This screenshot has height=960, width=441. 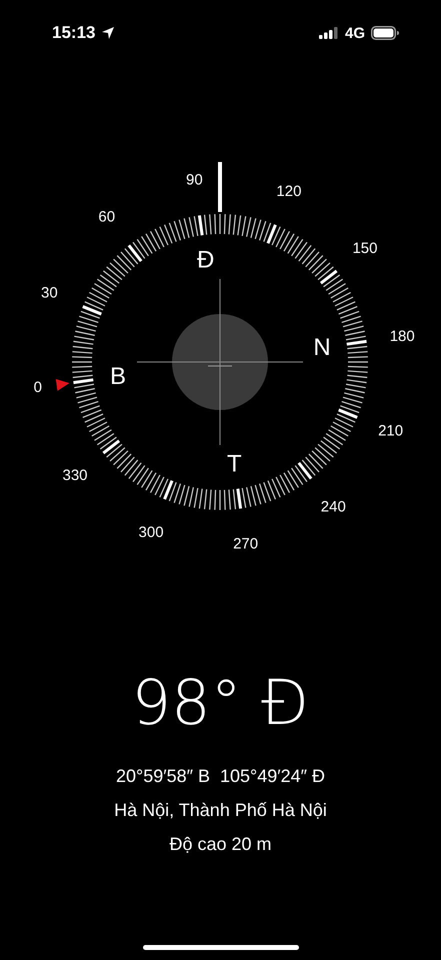 I want to click on network-type: 4G, so click(x=354, y=33).